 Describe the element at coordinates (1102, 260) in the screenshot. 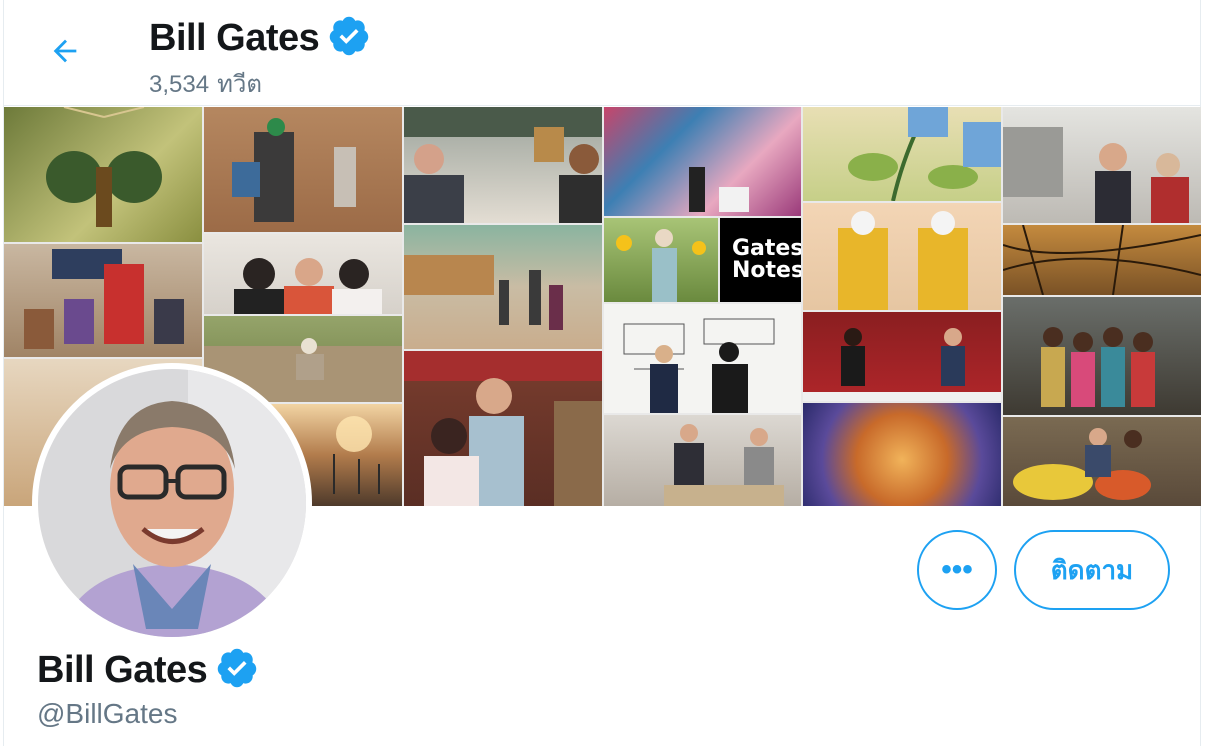

I see `banner-photo-wires` at that location.